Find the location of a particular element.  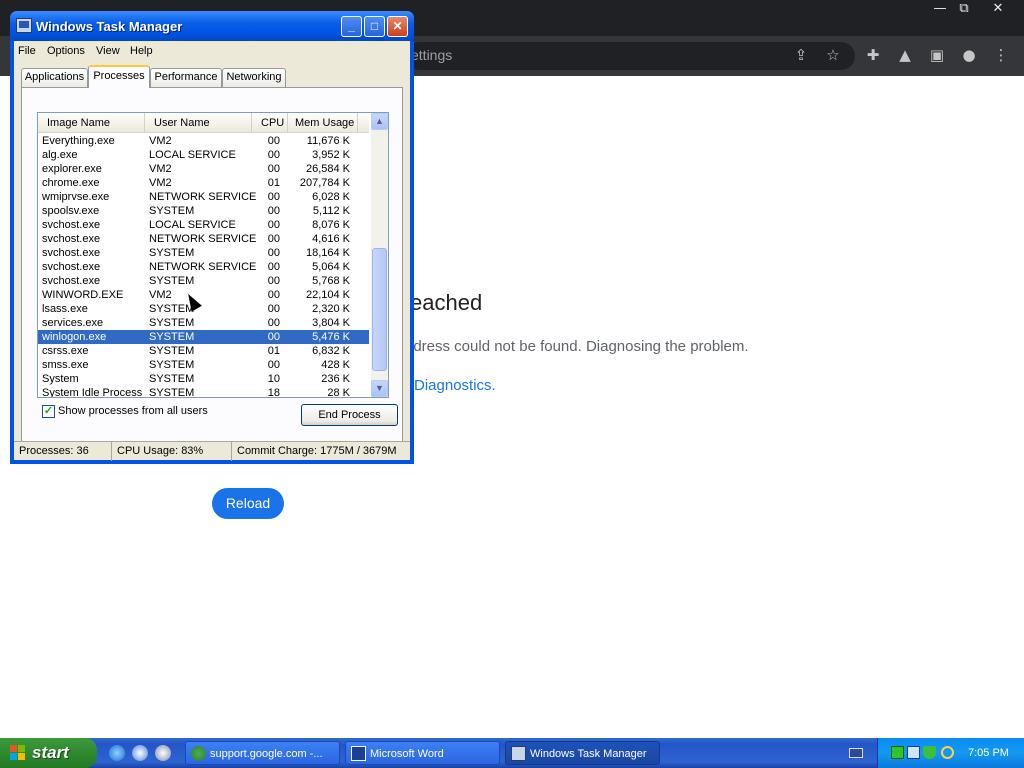

diagnostics-link: Diagnostics. is located at coordinates (455, 386).